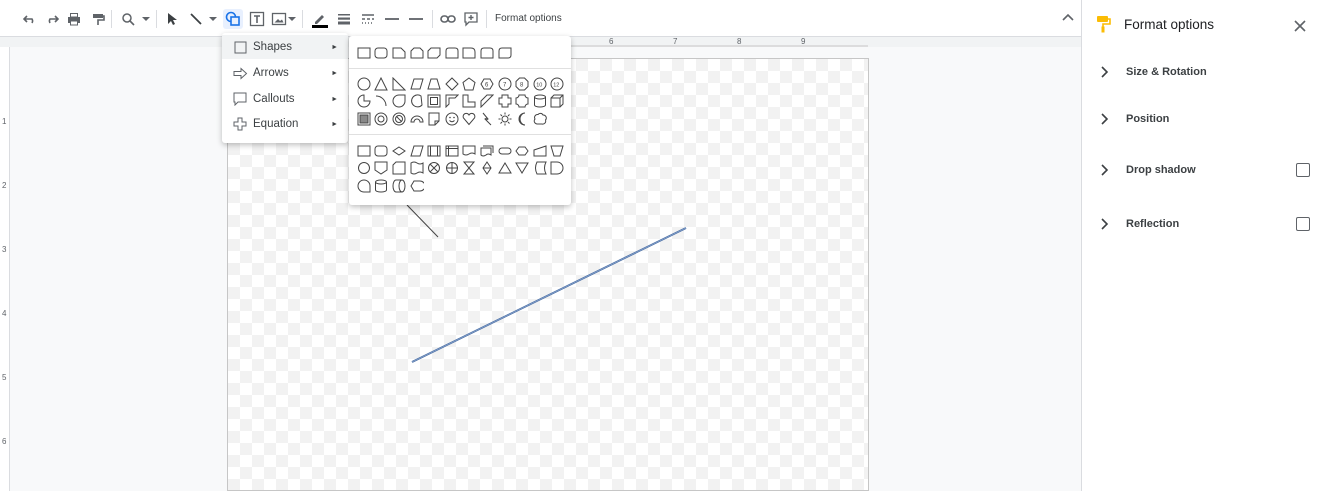 The height and width of the screenshot is (491, 1317). What do you see at coordinates (487, 84) in the screenshot?
I see `hexagon-shape-icon: 6` at bounding box center [487, 84].